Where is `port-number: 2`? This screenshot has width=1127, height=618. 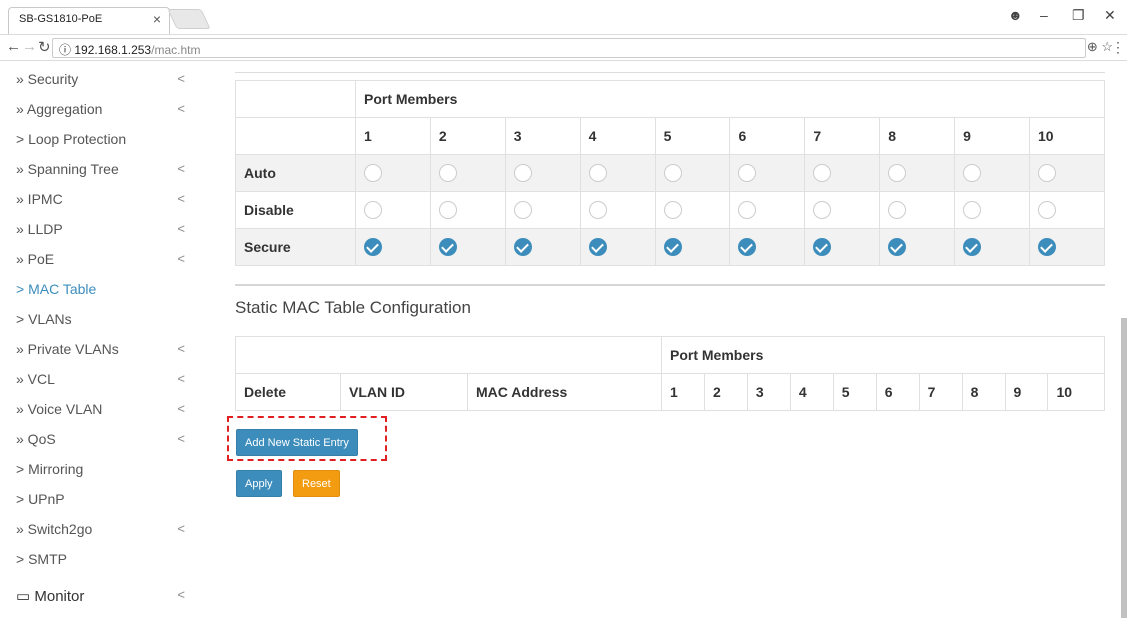 port-number: 2 is located at coordinates (467, 136).